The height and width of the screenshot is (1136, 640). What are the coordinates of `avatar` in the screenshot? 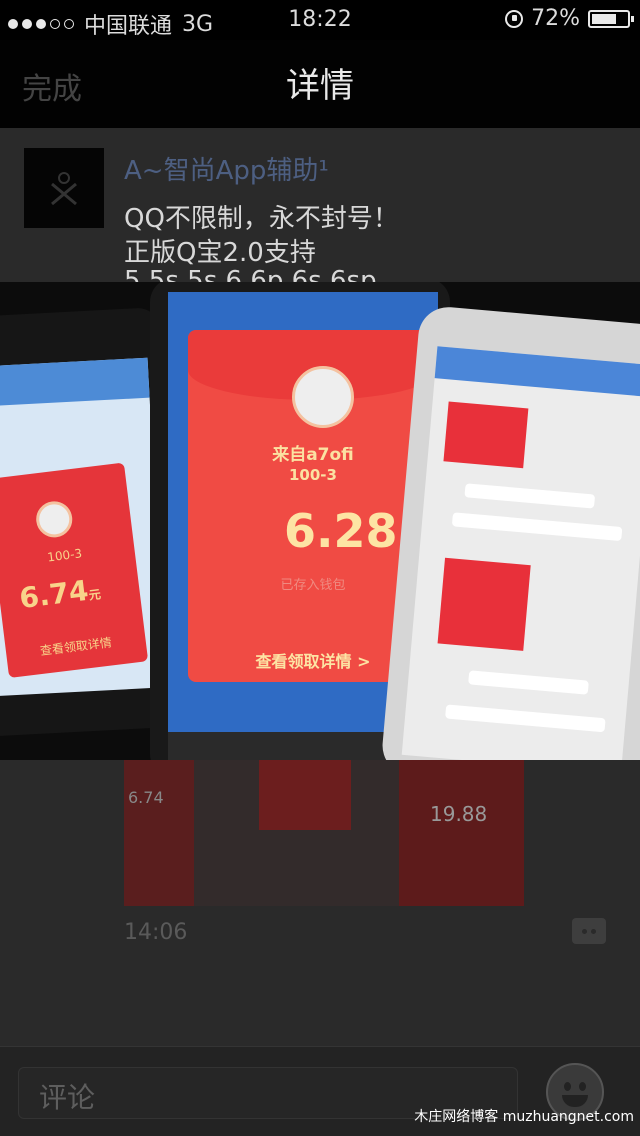 It's located at (64, 188).